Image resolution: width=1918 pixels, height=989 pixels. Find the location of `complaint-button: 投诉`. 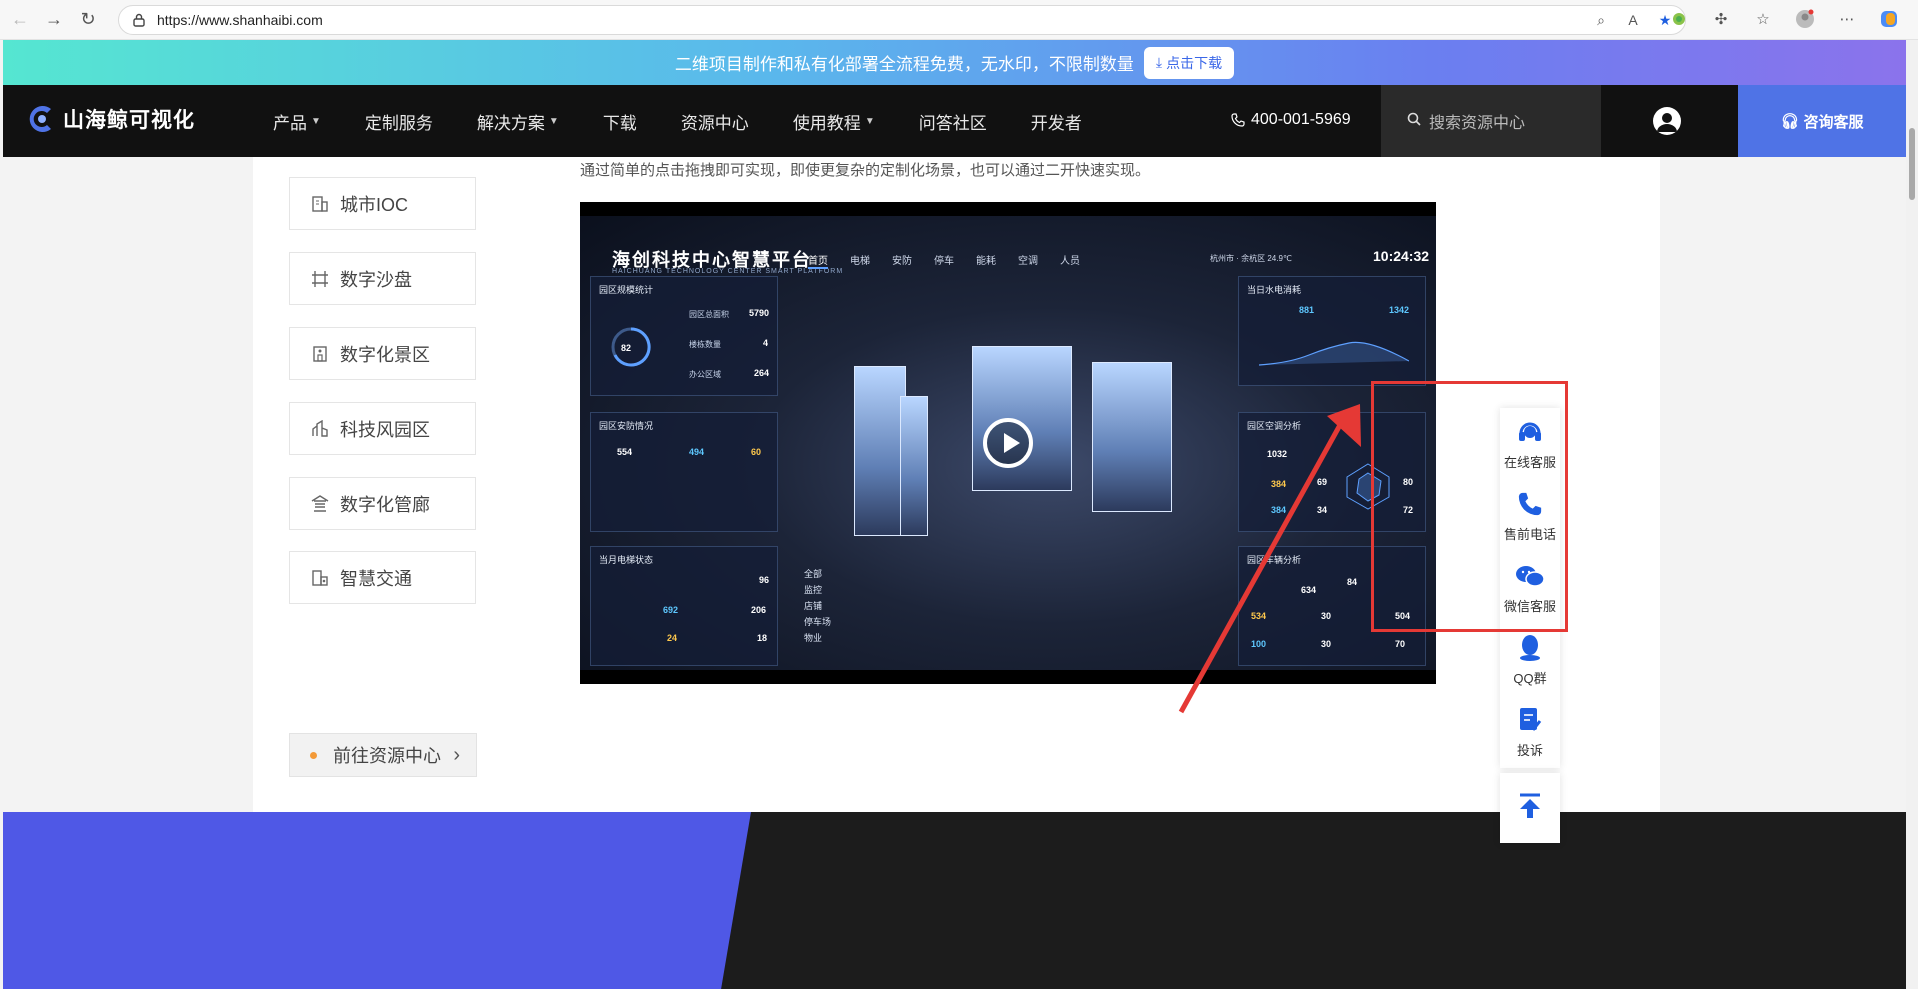

complaint-button: 投诉 is located at coordinates (1530, 732).